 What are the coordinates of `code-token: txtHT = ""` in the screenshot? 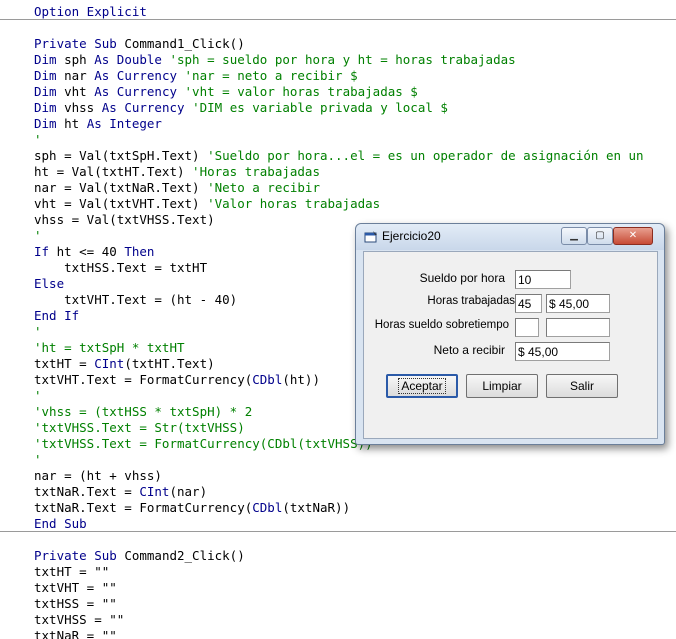 It's located at (72, 571).